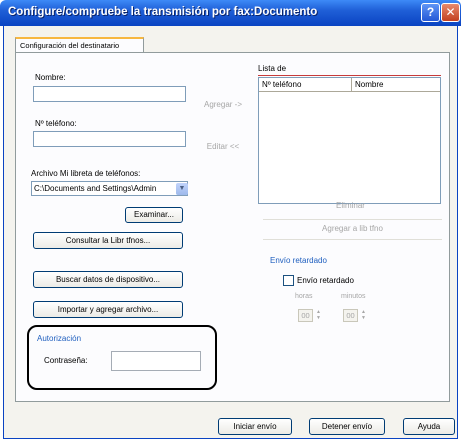 The width and height of the screenshot is (461, 442). Describe the element at coordinates (86, 173) in the screenshot. I see `phonebook-label: Archivo Mi libreta de teléfonos:` at that location.